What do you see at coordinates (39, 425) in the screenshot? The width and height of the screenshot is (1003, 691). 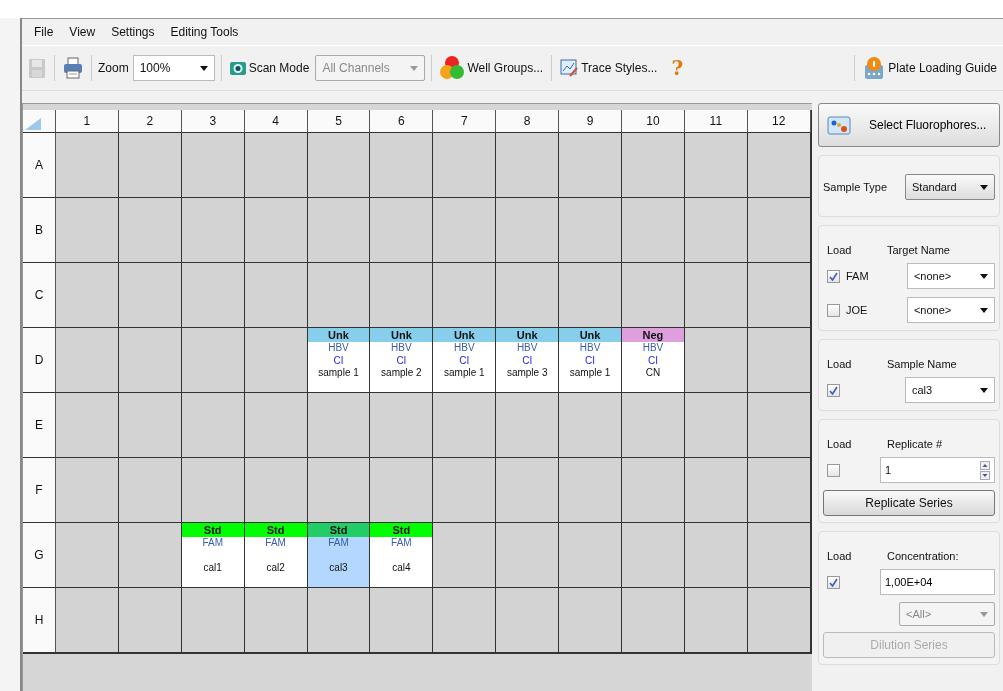 I see `row-header: E` at bounding box center [39, 425].